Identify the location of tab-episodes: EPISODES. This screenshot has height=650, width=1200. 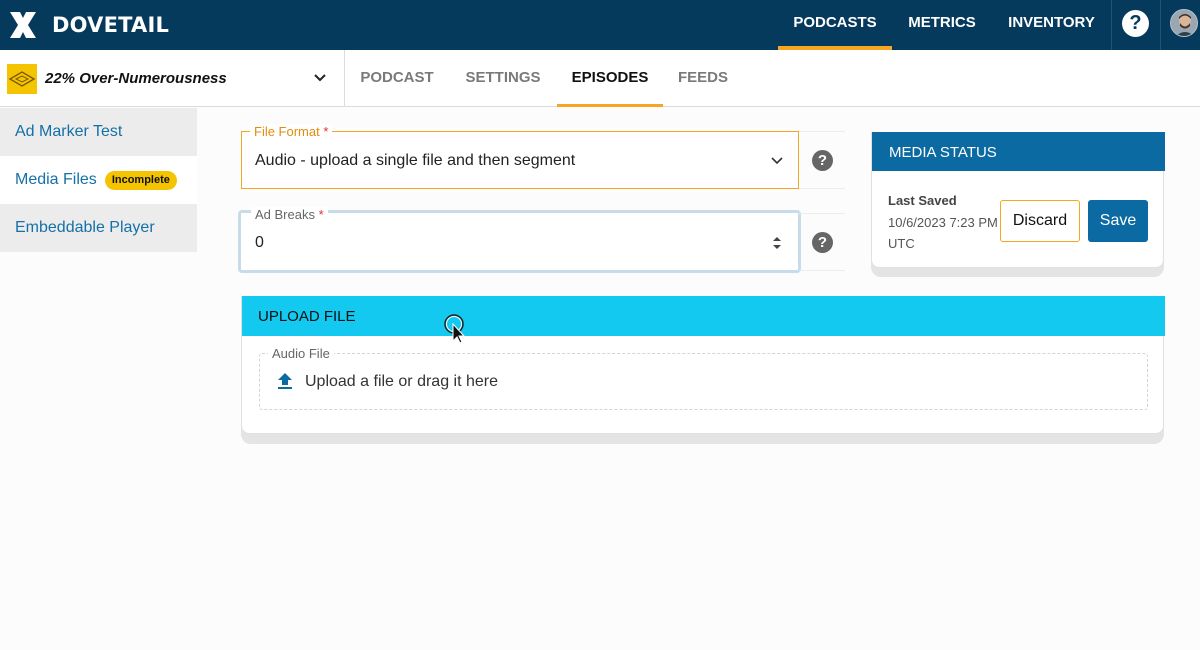
(610, 78).